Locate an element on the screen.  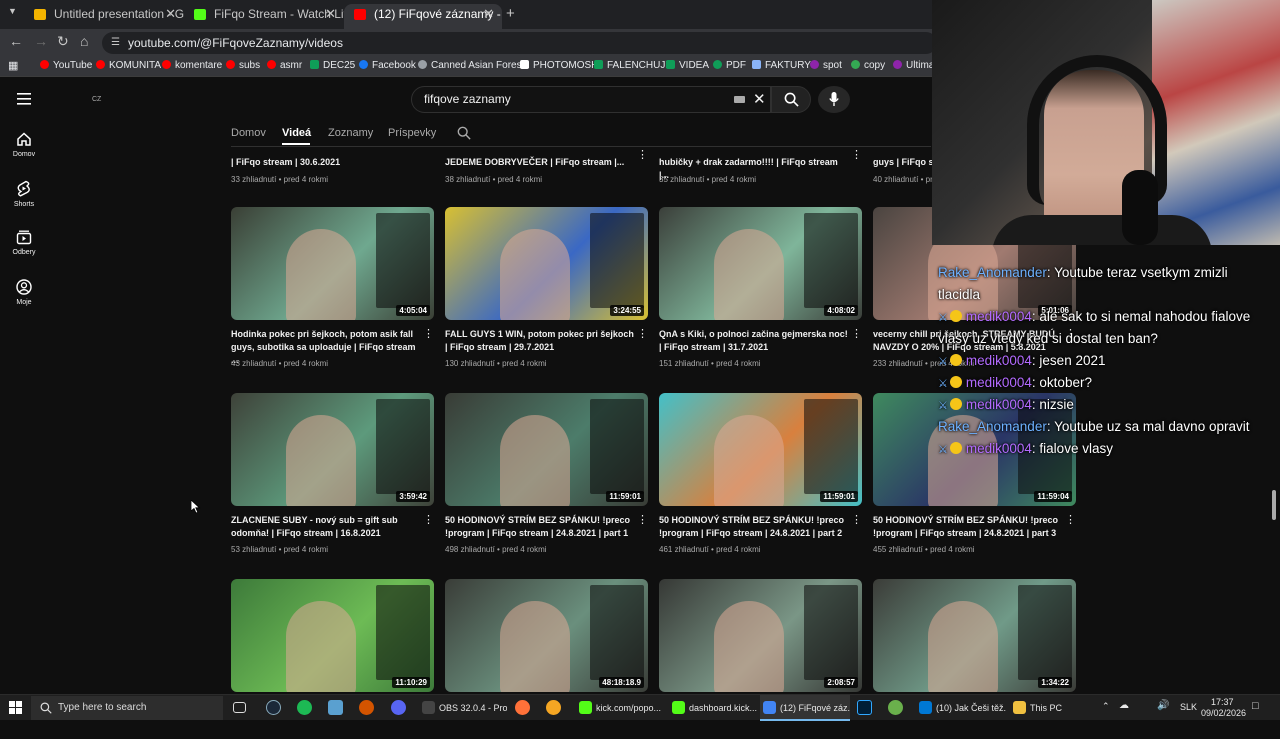
keyboard-icon is located at coordinates (739, 99).